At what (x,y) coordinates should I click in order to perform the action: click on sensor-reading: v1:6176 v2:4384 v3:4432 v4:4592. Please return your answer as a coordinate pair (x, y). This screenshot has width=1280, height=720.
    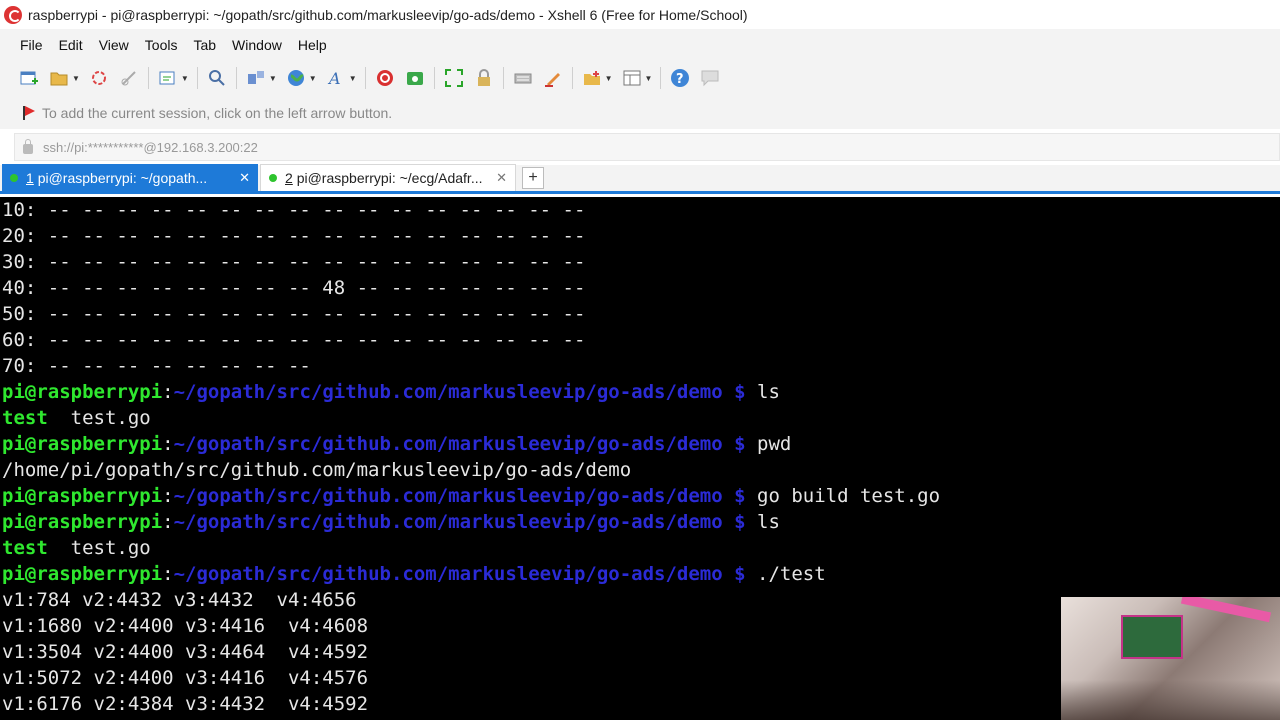
    Looking at the image, I should click on (185, 704).